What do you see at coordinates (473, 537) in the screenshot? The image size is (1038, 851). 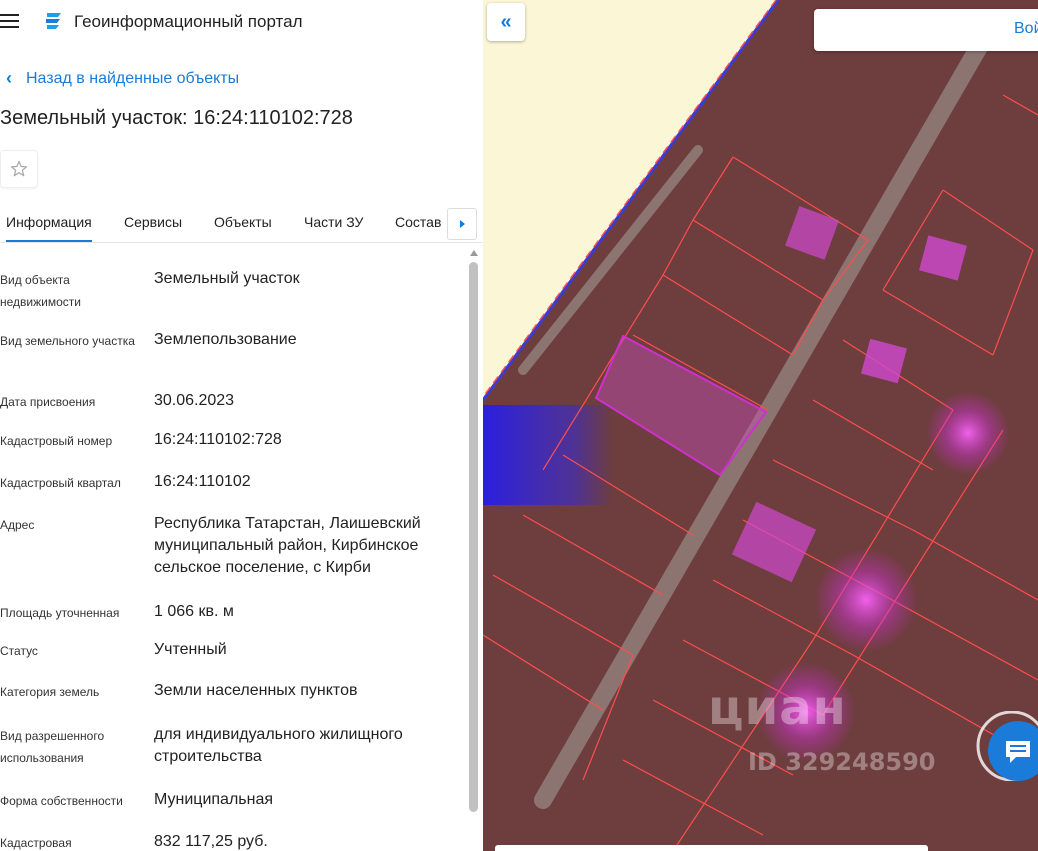 I see `scroll-thumb` at bounding box center [473, 537].